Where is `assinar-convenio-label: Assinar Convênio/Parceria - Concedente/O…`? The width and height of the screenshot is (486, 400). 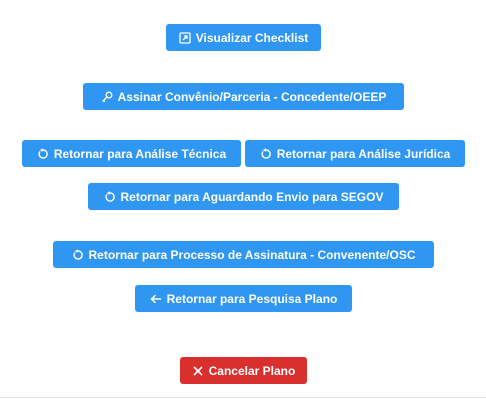
assinar-convenio-label: Assinar Convênio/Parceria - Concedente/O… is located at coordinates (252, 96).